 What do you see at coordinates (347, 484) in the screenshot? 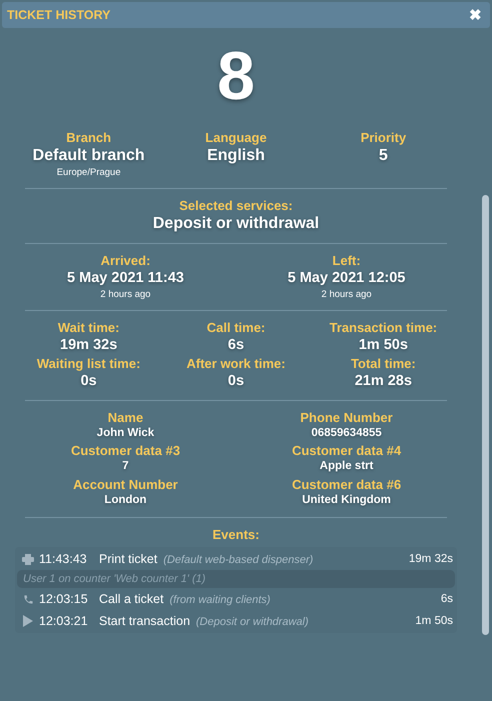
I see `field-label: Customer data #6` at bounding box center [347, 484].